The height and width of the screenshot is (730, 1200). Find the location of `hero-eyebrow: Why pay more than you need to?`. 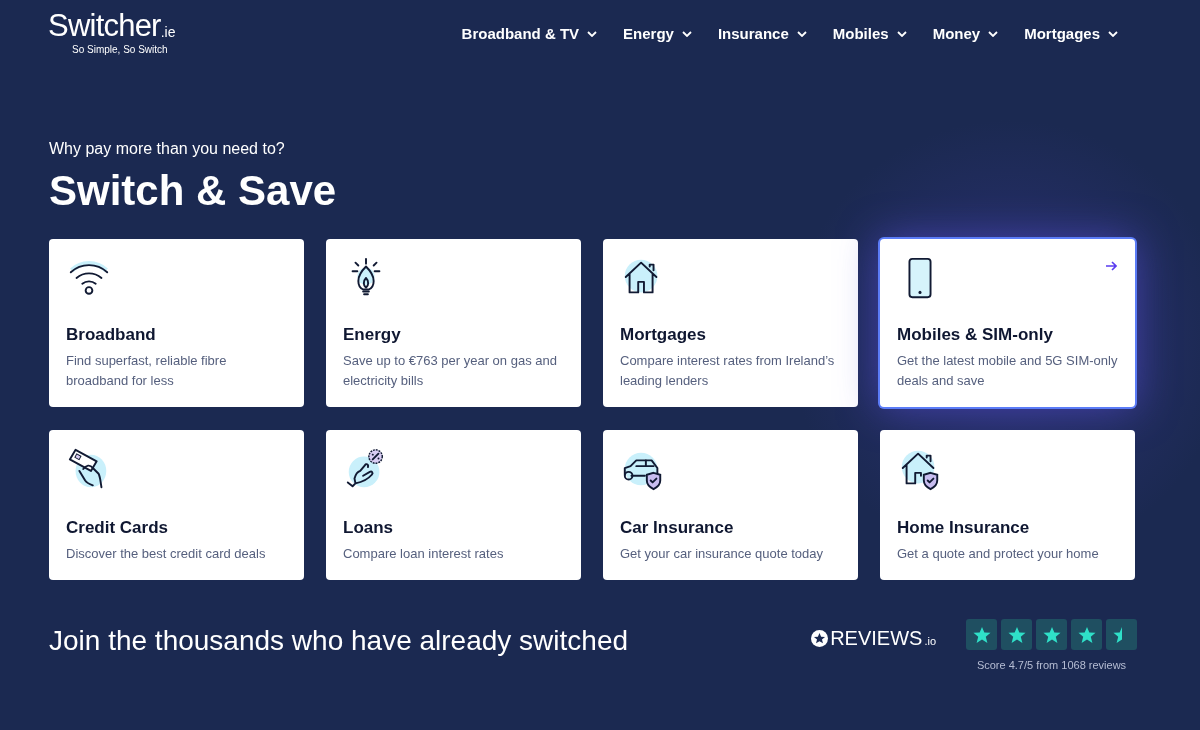

hero-eyebrow: Why pay more than you need to? is located at coordinates (167, 149).